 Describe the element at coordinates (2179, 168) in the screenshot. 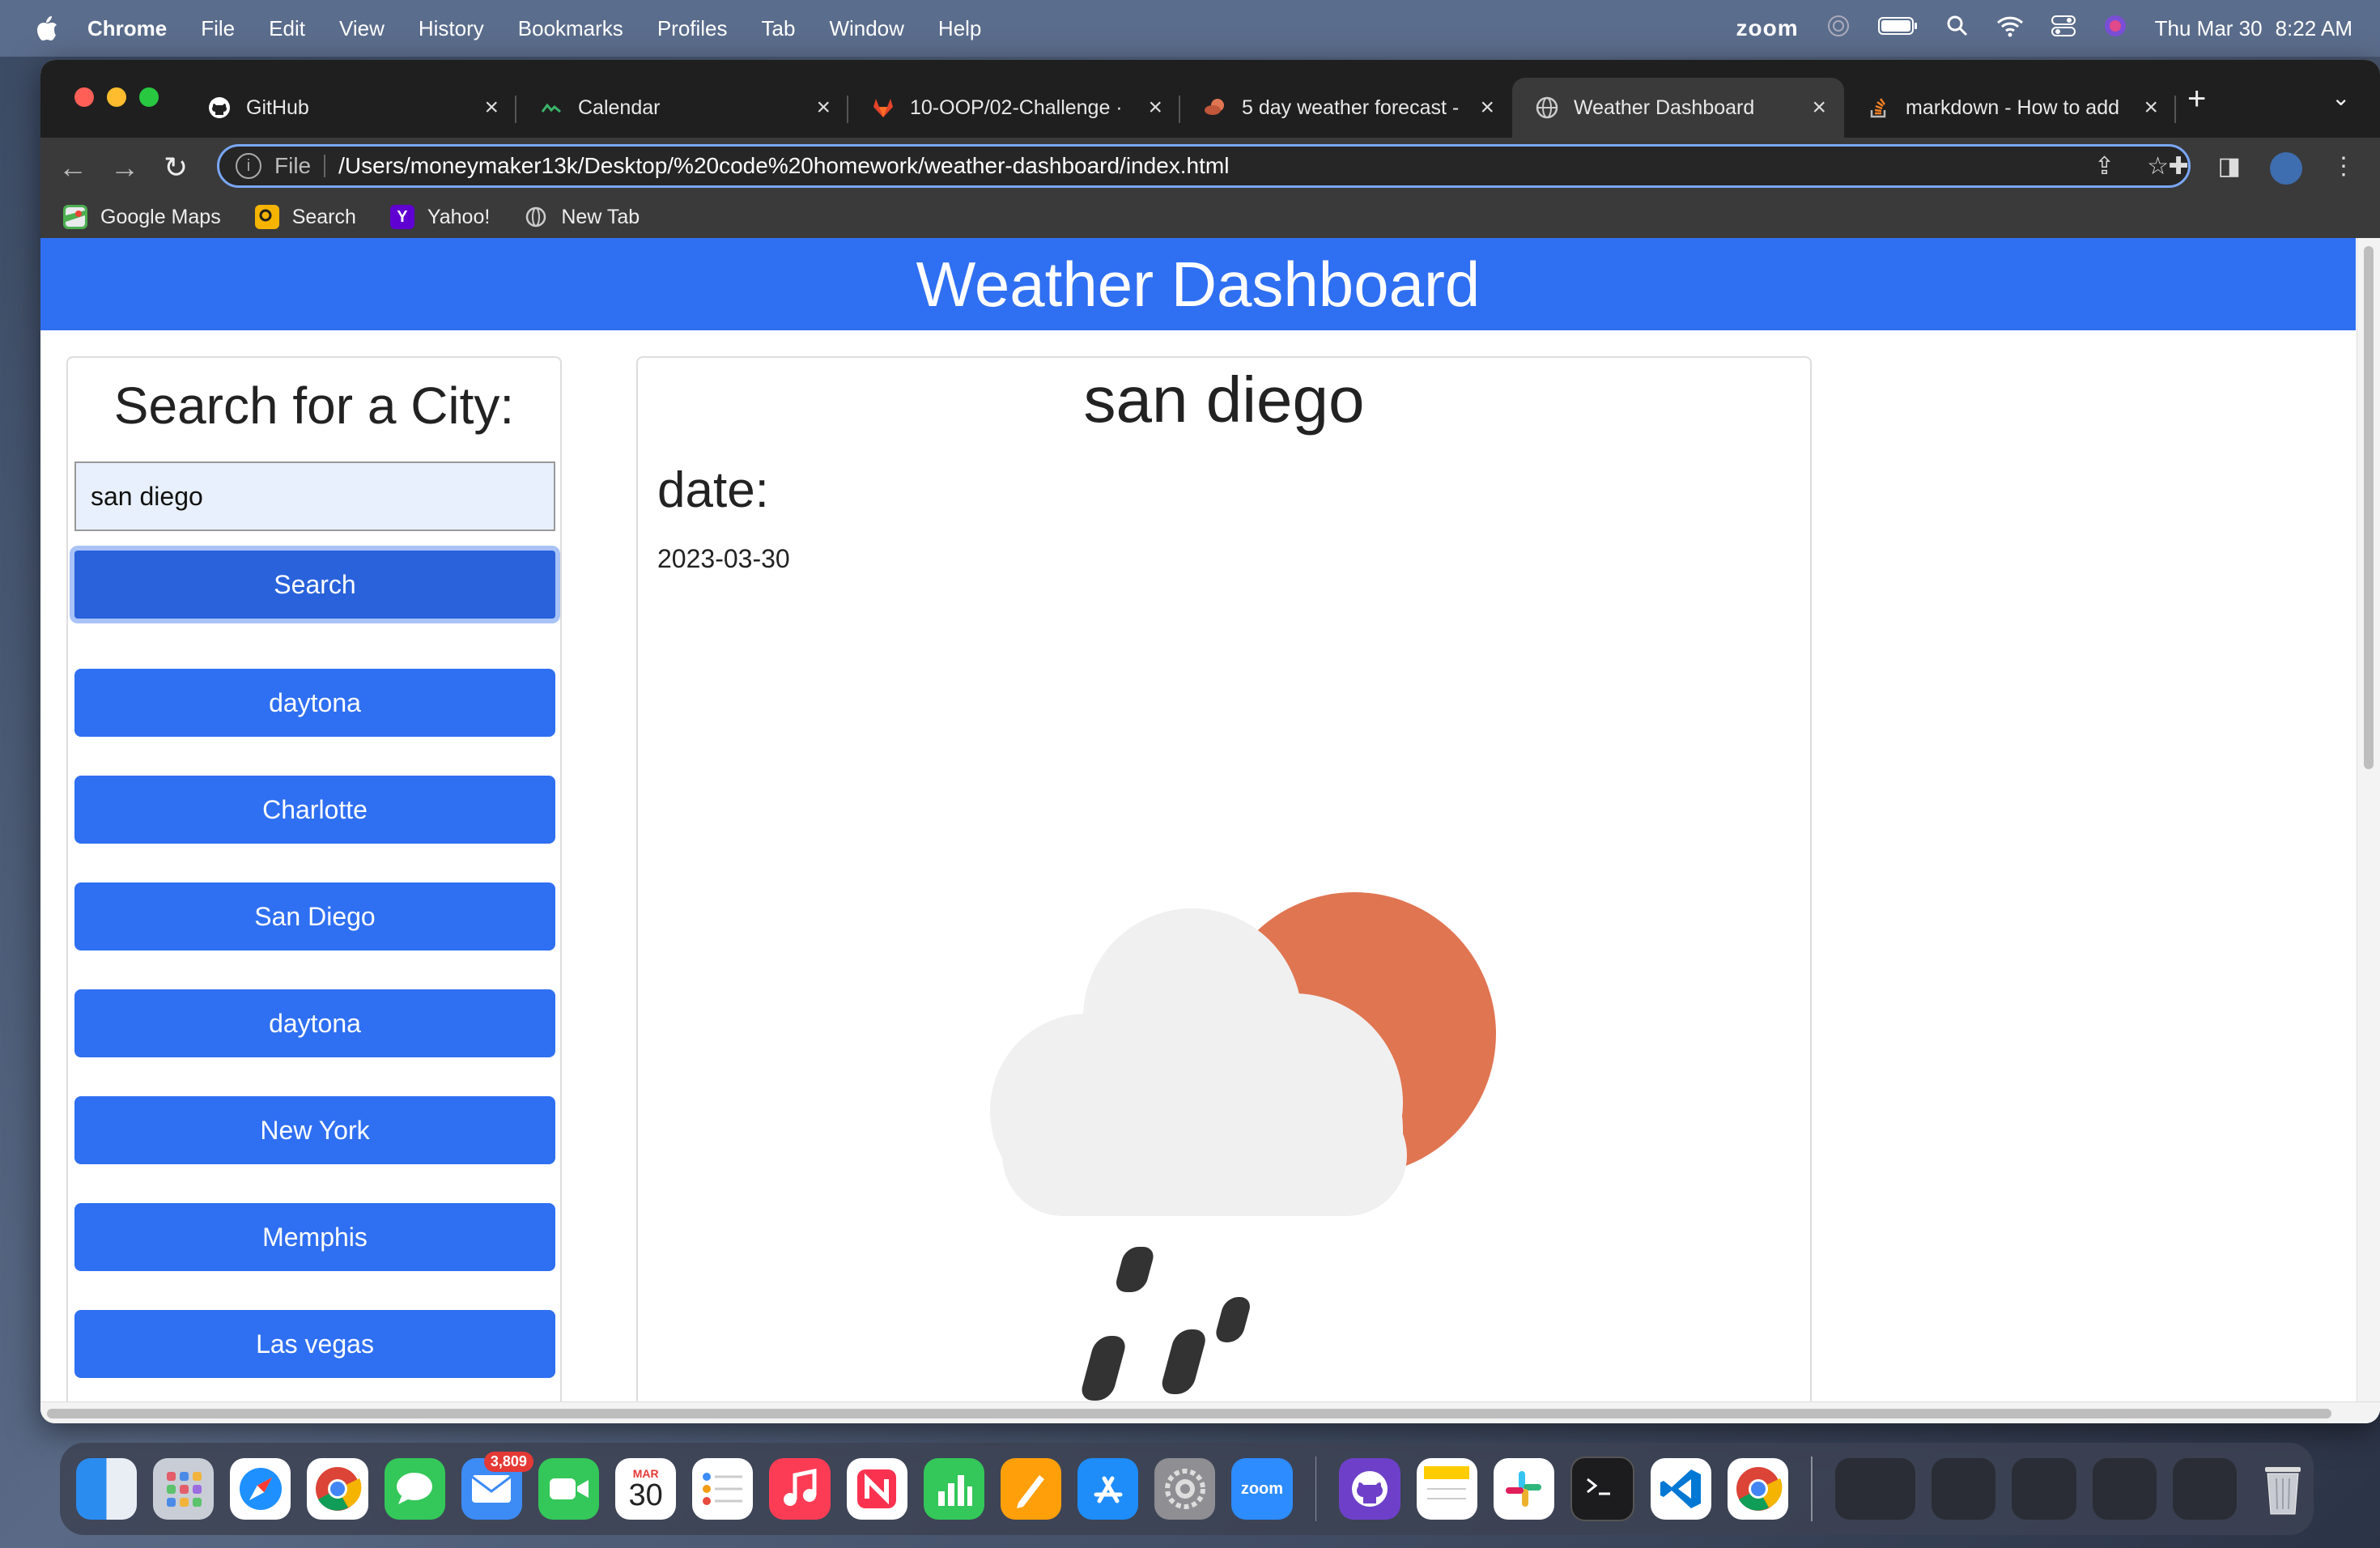

I see `extensions-puzzle-icon: ✚` at that location.